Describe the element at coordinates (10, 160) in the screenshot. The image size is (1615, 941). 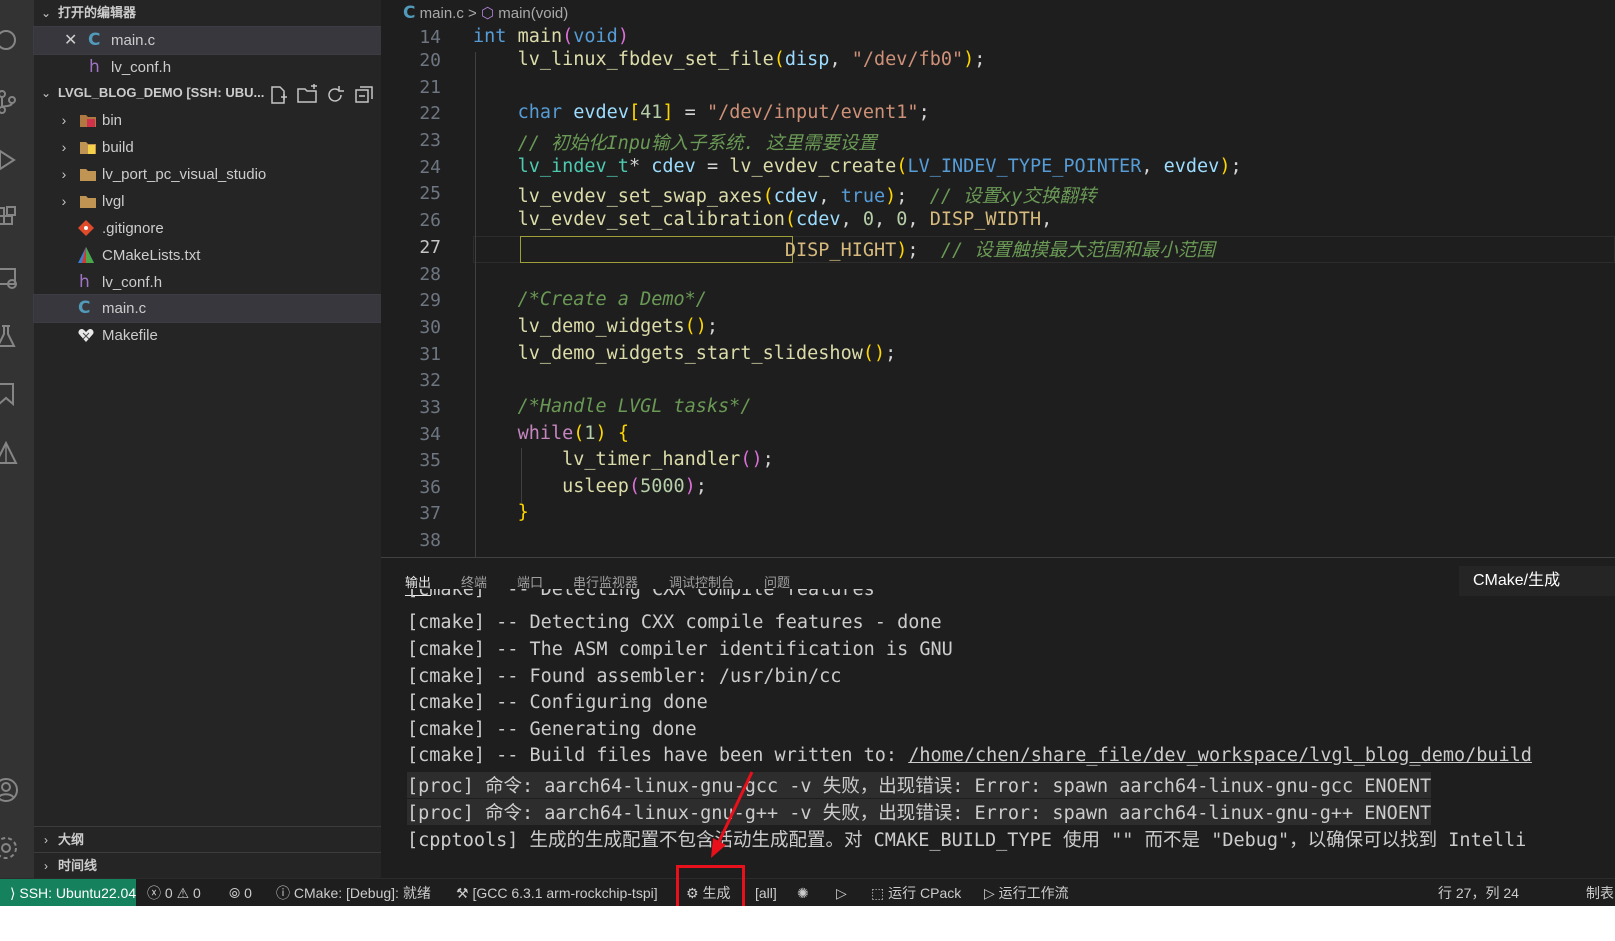
I see `run-debug-icon` at that location.